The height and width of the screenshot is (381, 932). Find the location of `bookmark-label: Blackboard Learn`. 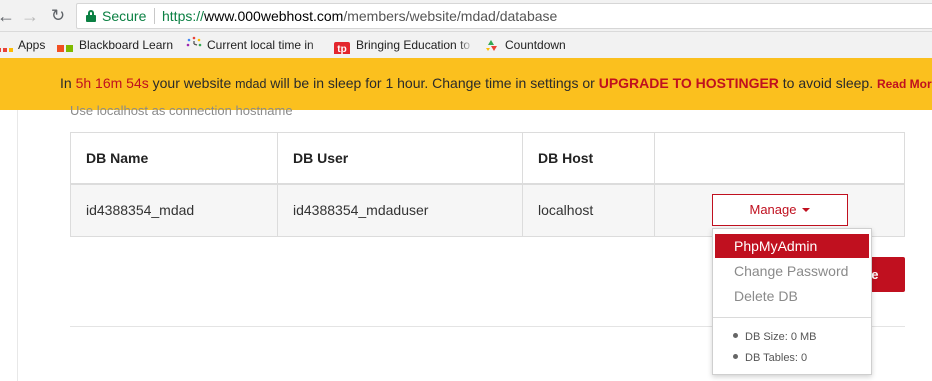

bookmark-label: Blackboard Learn is located at coordinates (126, 45).